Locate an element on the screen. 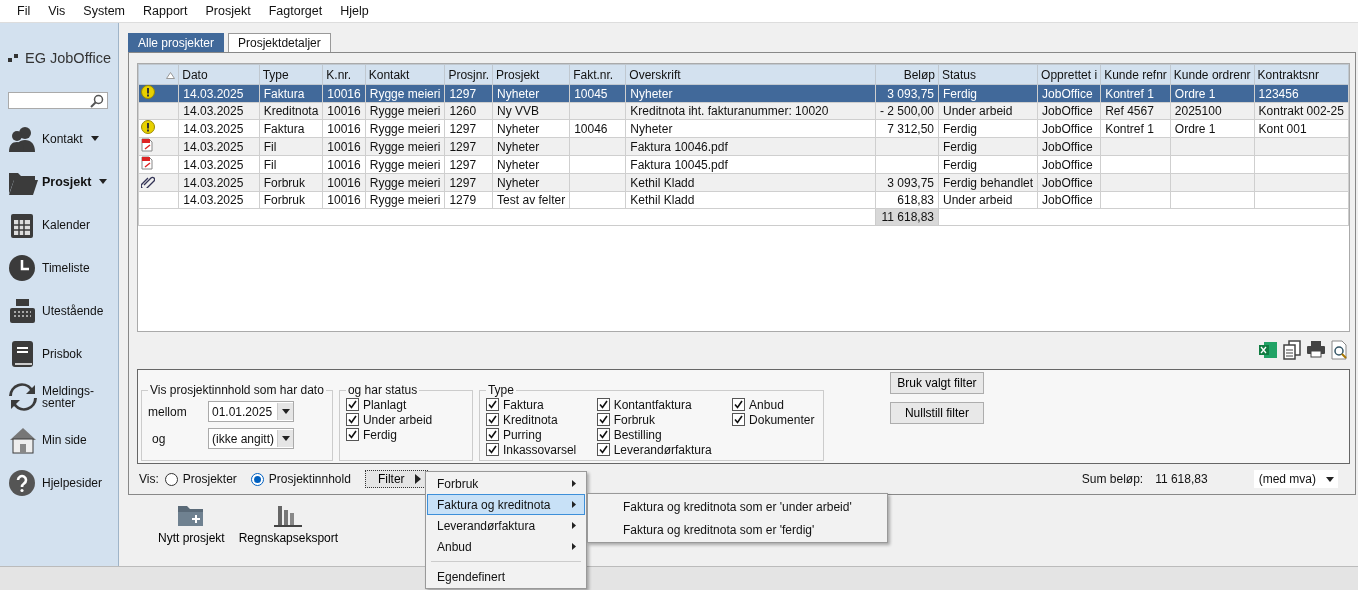 The image size is (1358, 590). checkbox: Faktura is located at coordinates (532, 405).